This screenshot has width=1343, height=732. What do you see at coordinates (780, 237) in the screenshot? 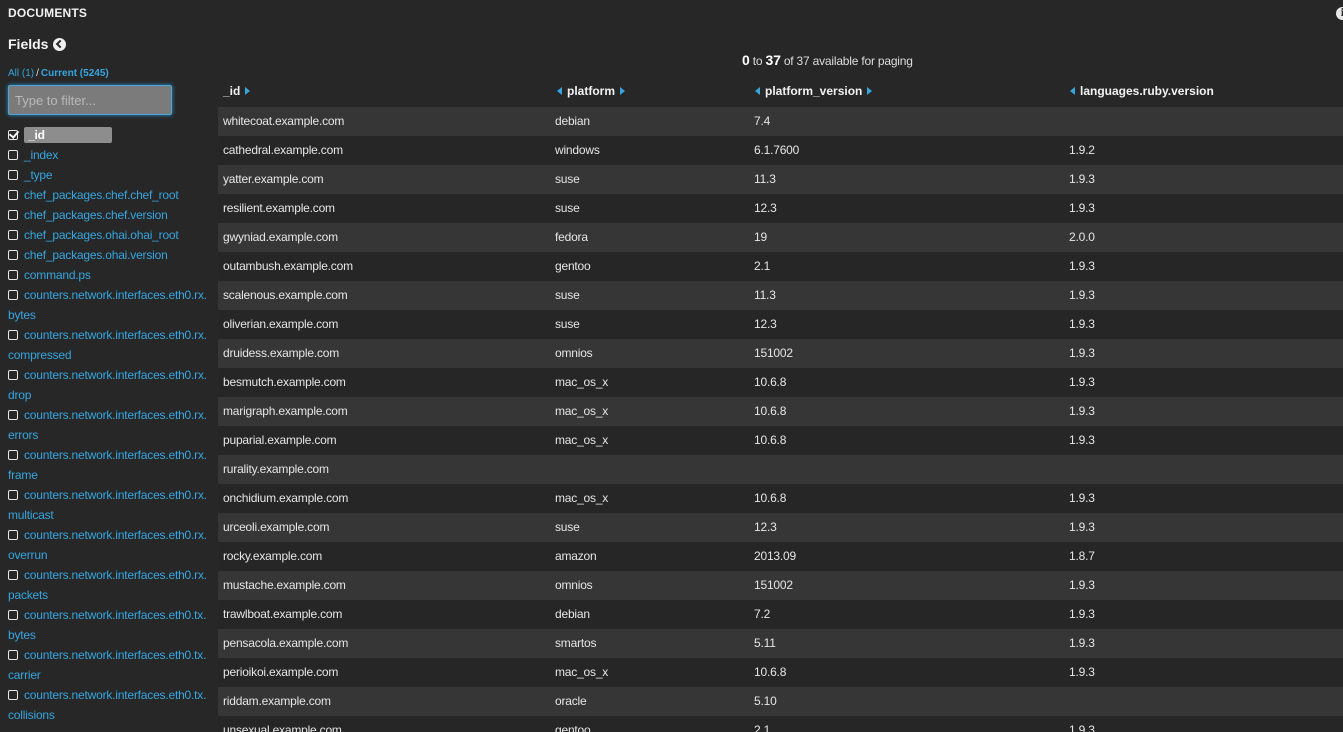
I see `table-row: gwyniad.example.com fedora 19 2.0.0` at bounding box center [780, 237].